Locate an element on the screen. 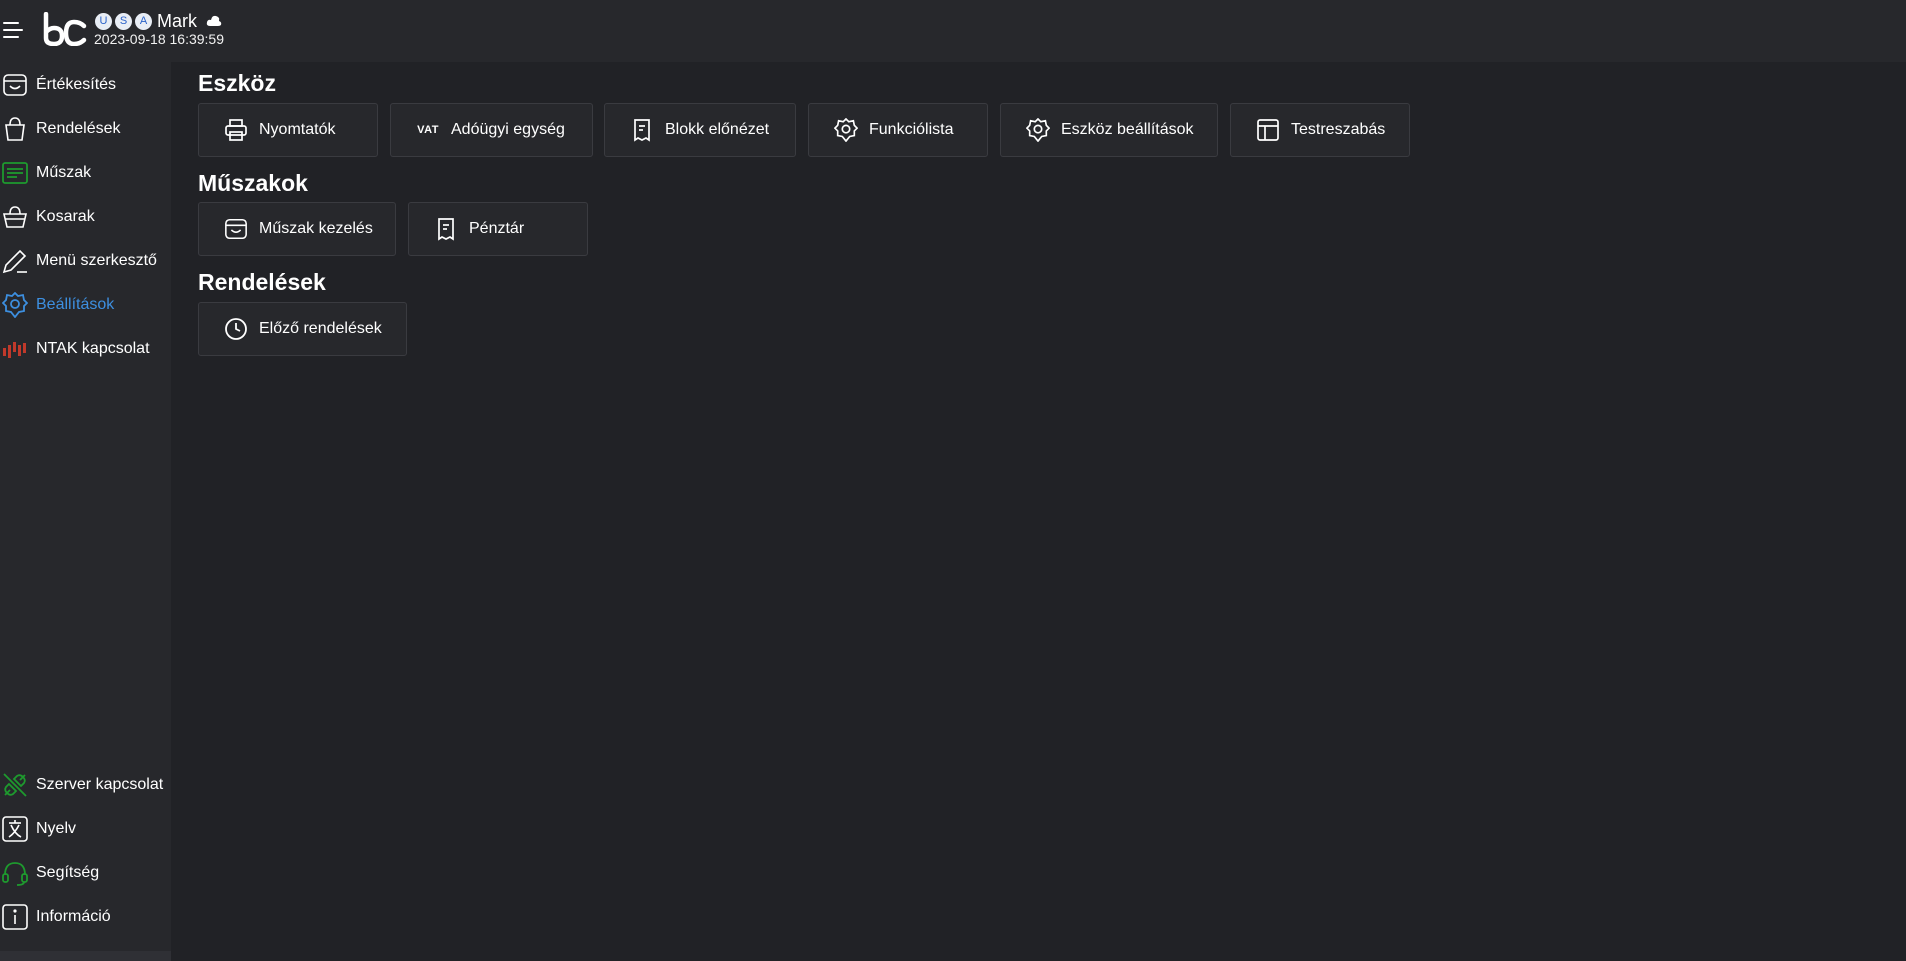 This screenshot has height=961, width=1906. sidebar-scrollbar is located at coordinates (85, 956).